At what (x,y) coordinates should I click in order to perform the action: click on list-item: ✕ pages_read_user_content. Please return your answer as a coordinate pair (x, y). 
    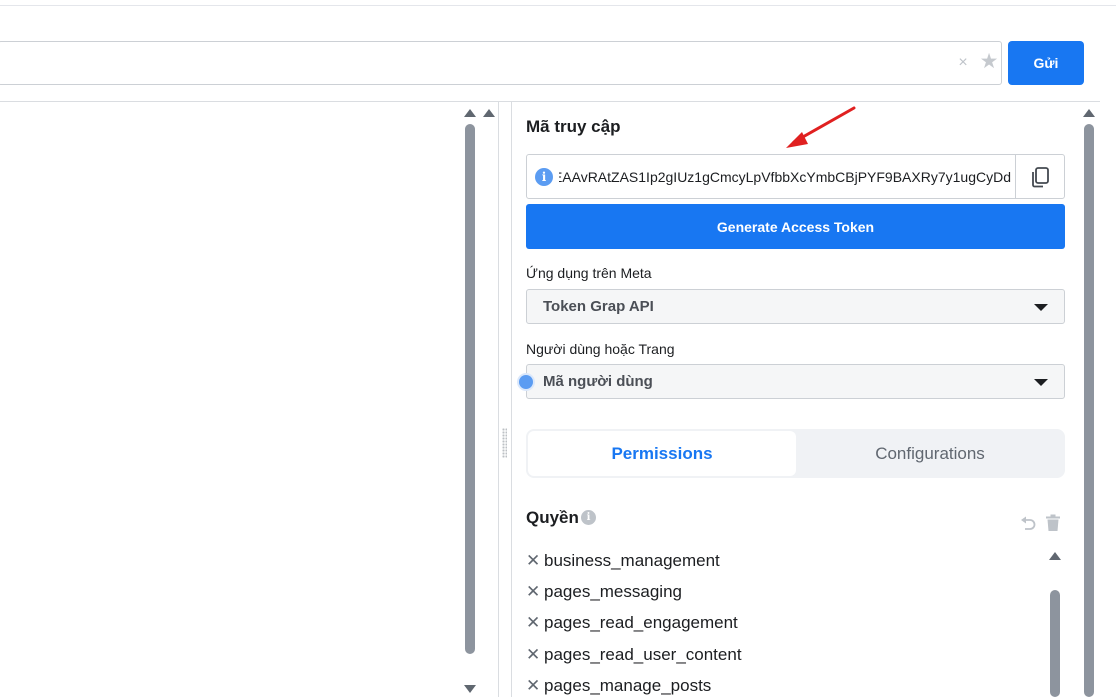
    Looking at the image, I should click on (781, 654).